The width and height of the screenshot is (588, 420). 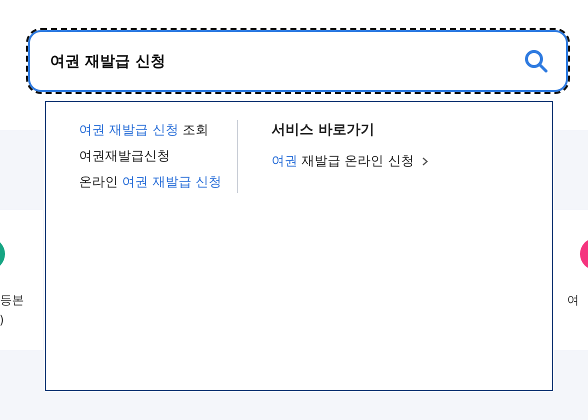 What do you see at coordinates (425, 161) in the screenshot?
I see `chevron-right-icon` at bounding box center [425, 161].